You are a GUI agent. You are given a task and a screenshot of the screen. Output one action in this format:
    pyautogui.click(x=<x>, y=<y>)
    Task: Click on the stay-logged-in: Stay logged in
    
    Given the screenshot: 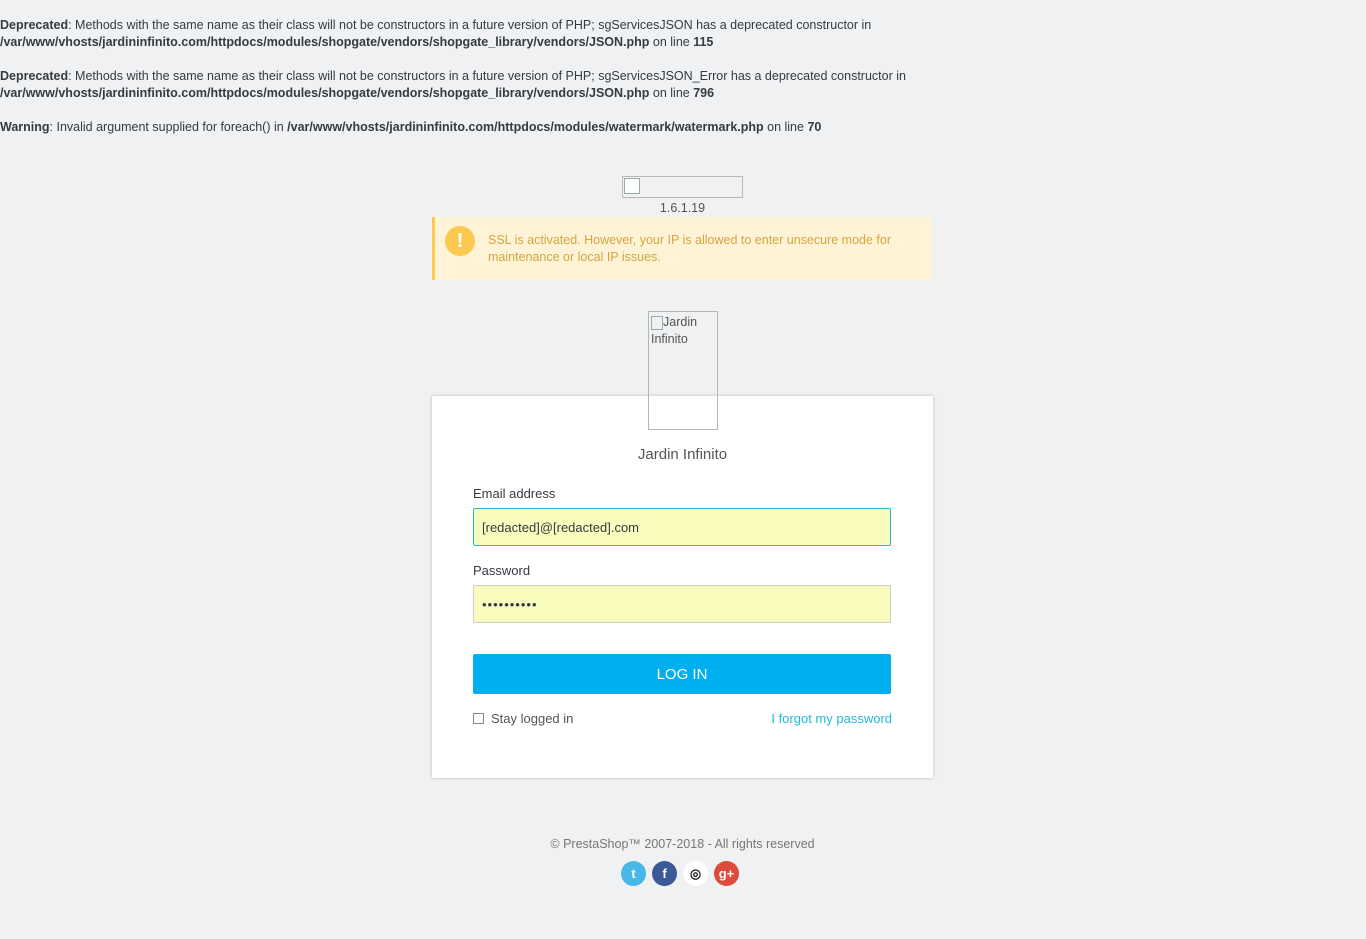 What is the action you would take?
    pyautogui.click(x=523, y=718)
    